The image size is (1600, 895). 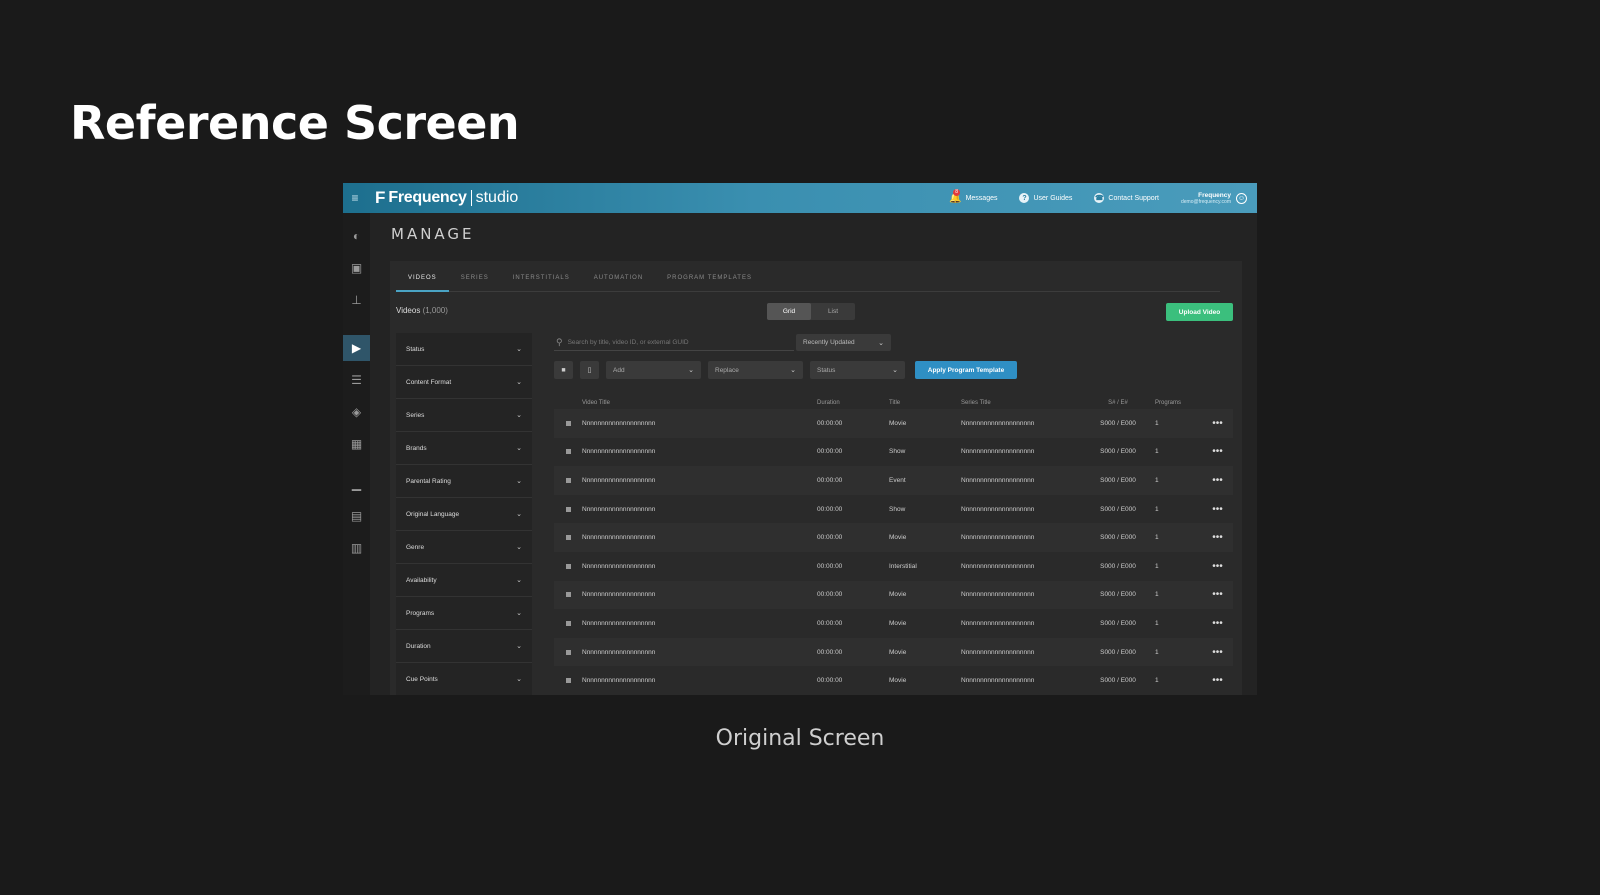 I want to click on frequency-logo: F Frequency studio, so click(x=446, y=198).